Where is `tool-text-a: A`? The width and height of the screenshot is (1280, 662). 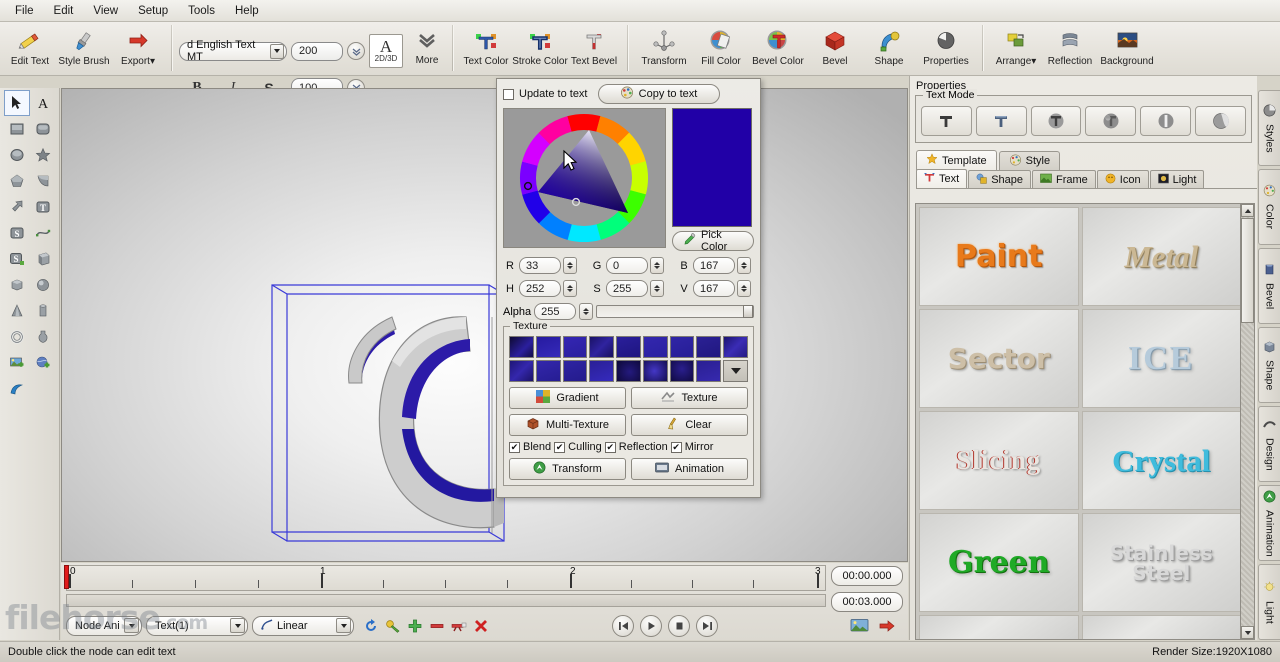 tool-text-a: A is located at coordinates (43, 103).